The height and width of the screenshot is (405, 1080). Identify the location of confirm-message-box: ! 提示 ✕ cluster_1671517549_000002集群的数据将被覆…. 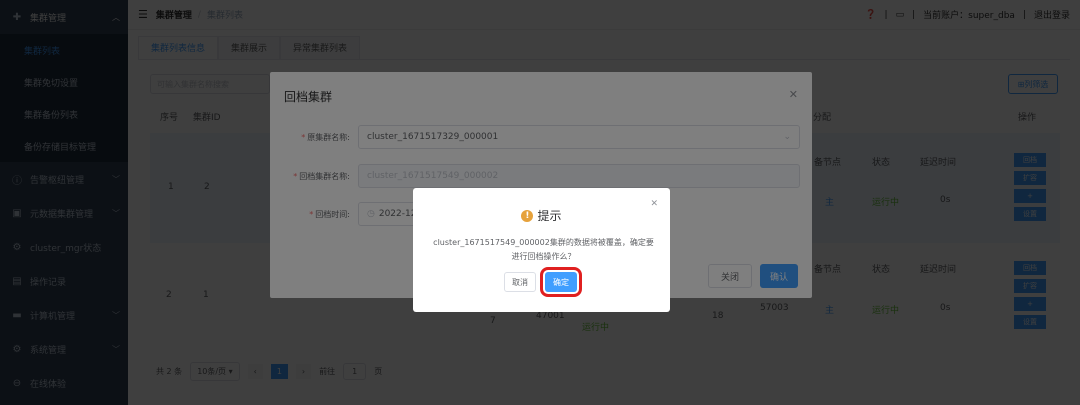
(541, 250).